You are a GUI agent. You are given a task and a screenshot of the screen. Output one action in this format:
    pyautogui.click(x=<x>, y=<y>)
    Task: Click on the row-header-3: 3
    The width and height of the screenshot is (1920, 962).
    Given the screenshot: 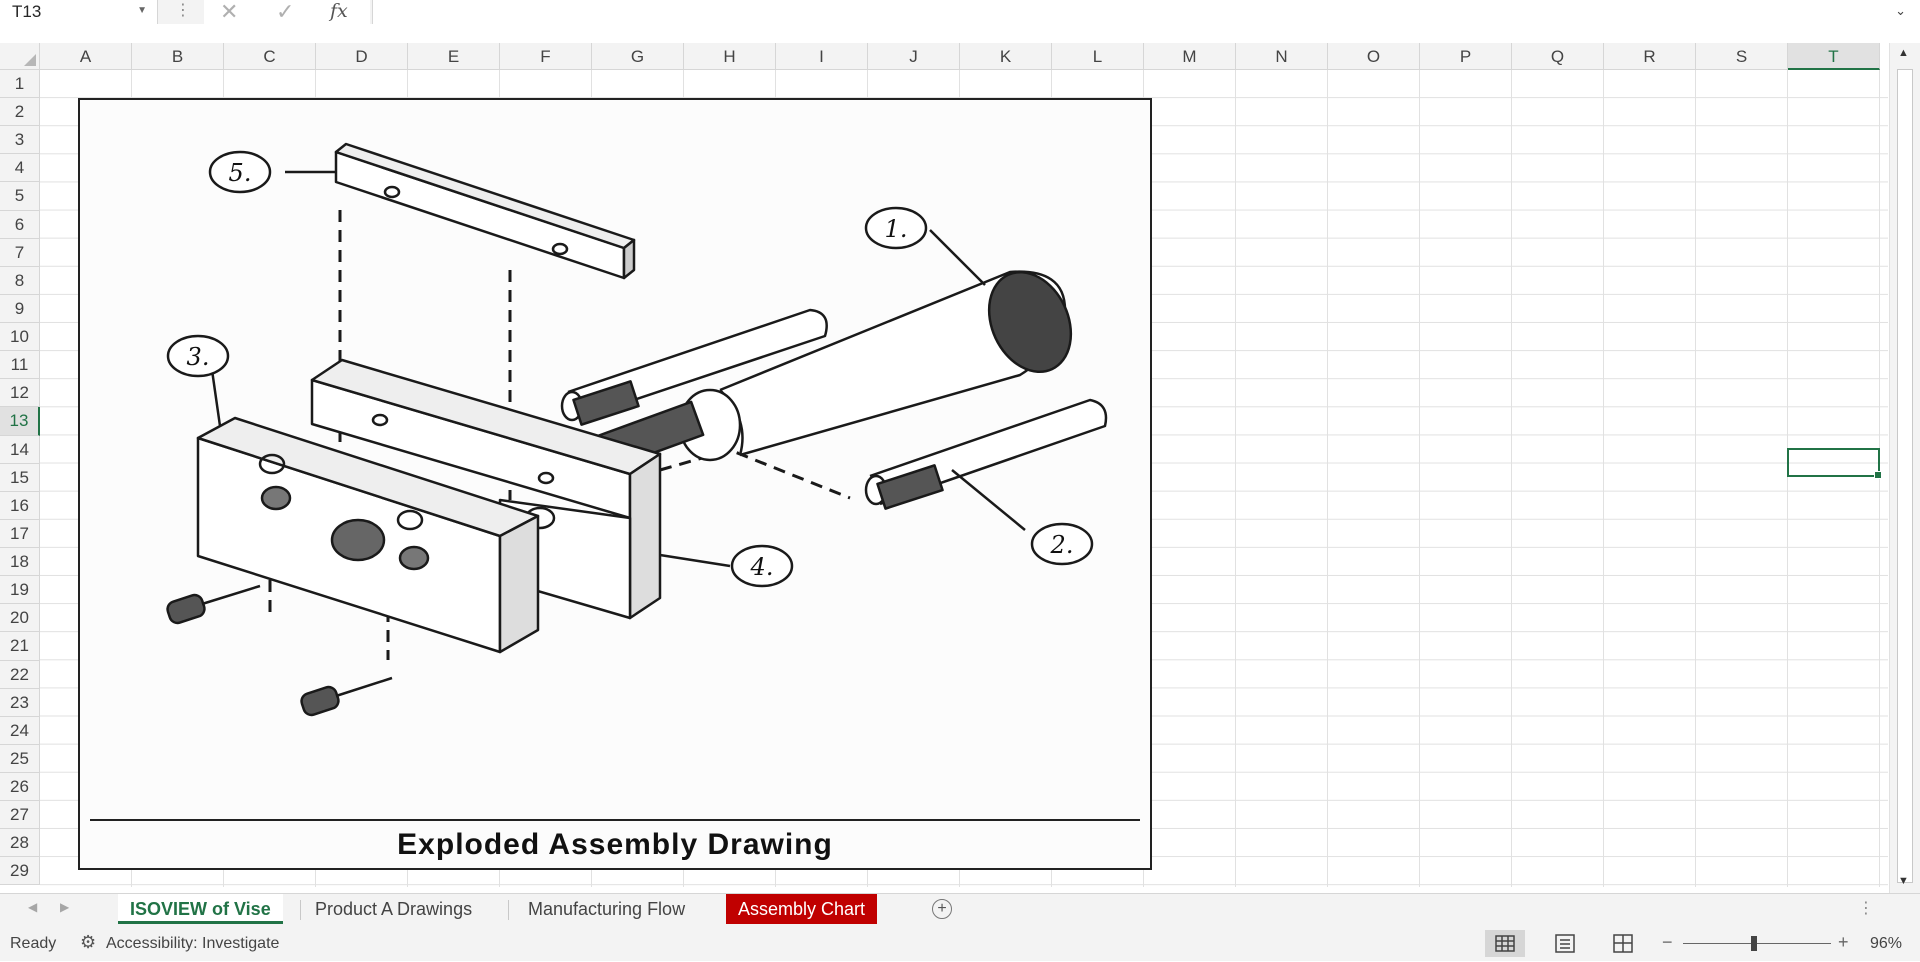 What is the action you would take?
    pyautogui.click(x=20, y=140)
    